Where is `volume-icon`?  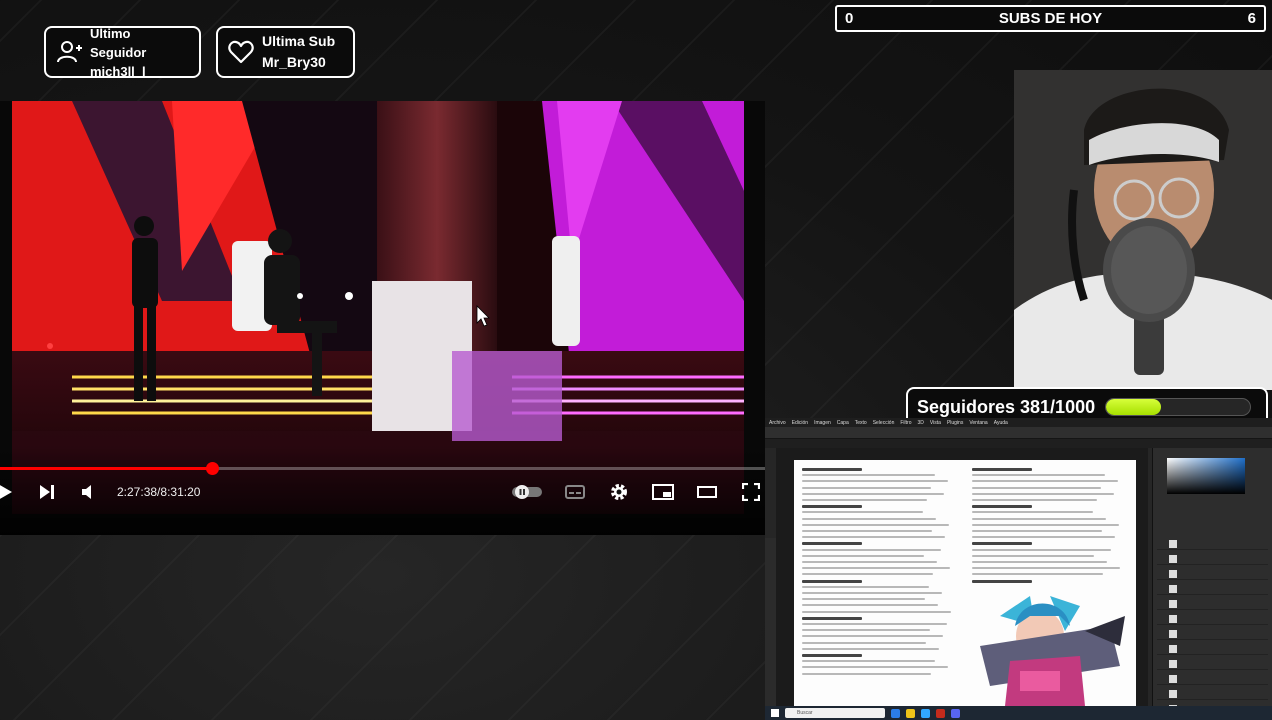
volume-icon is located at coordinates (89, 492).